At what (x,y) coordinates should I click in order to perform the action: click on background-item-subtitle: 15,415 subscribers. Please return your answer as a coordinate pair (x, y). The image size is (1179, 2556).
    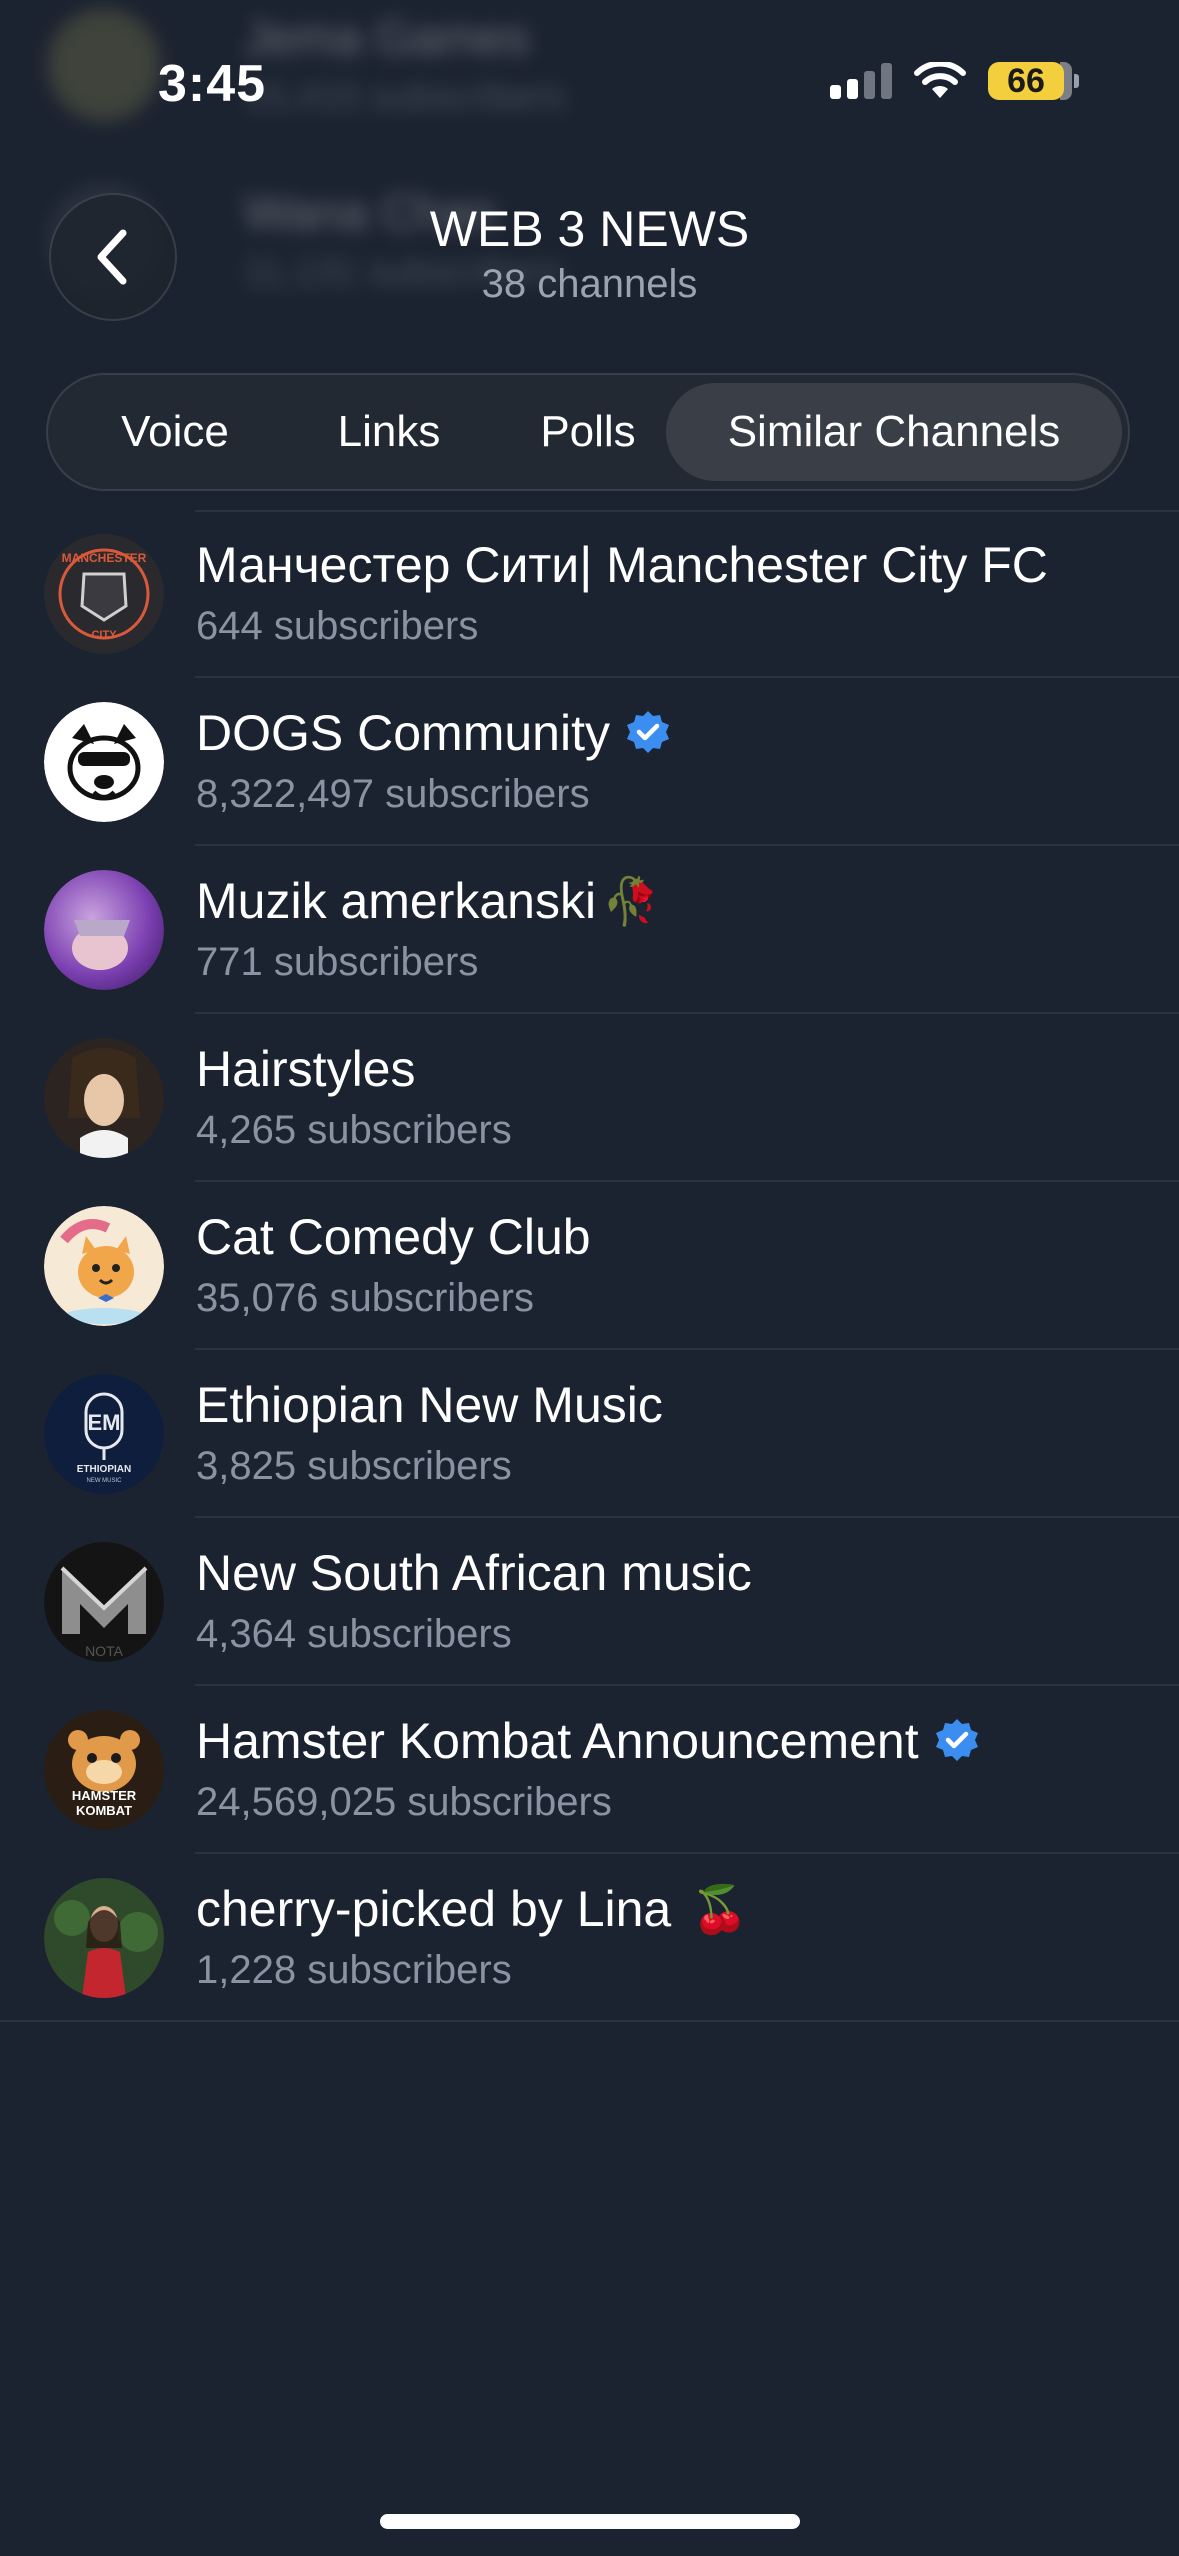
    Looking at the image, I should click on (405, 97).